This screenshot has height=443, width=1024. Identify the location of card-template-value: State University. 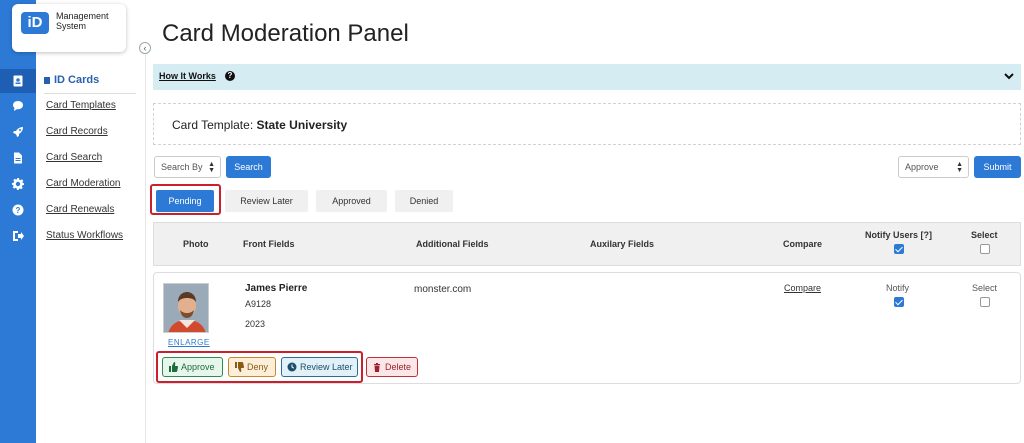
(302, 125).